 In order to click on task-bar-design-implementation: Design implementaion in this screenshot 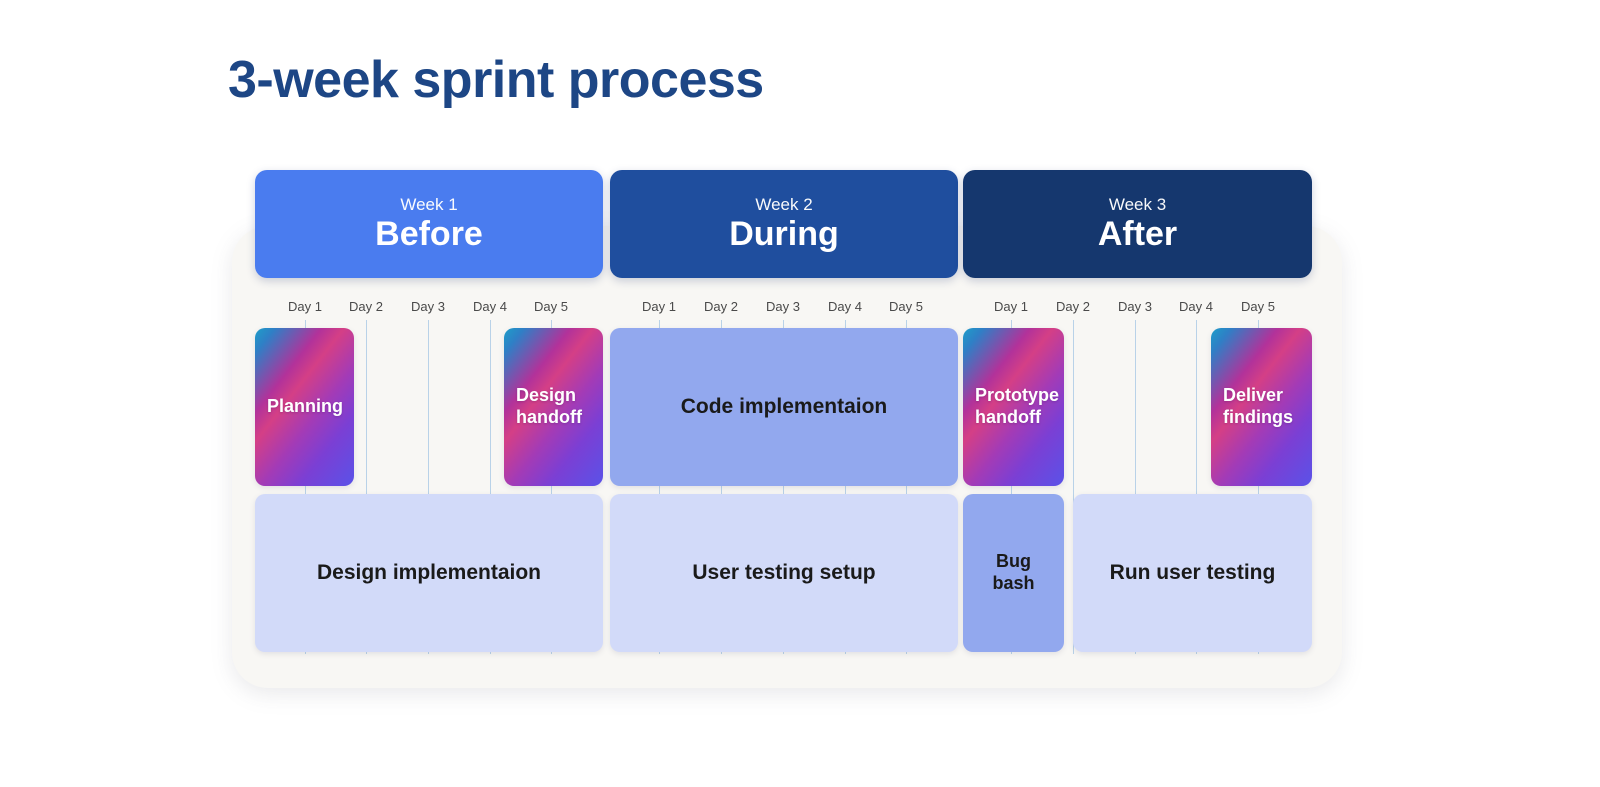, I will do `click(429, 573)`.